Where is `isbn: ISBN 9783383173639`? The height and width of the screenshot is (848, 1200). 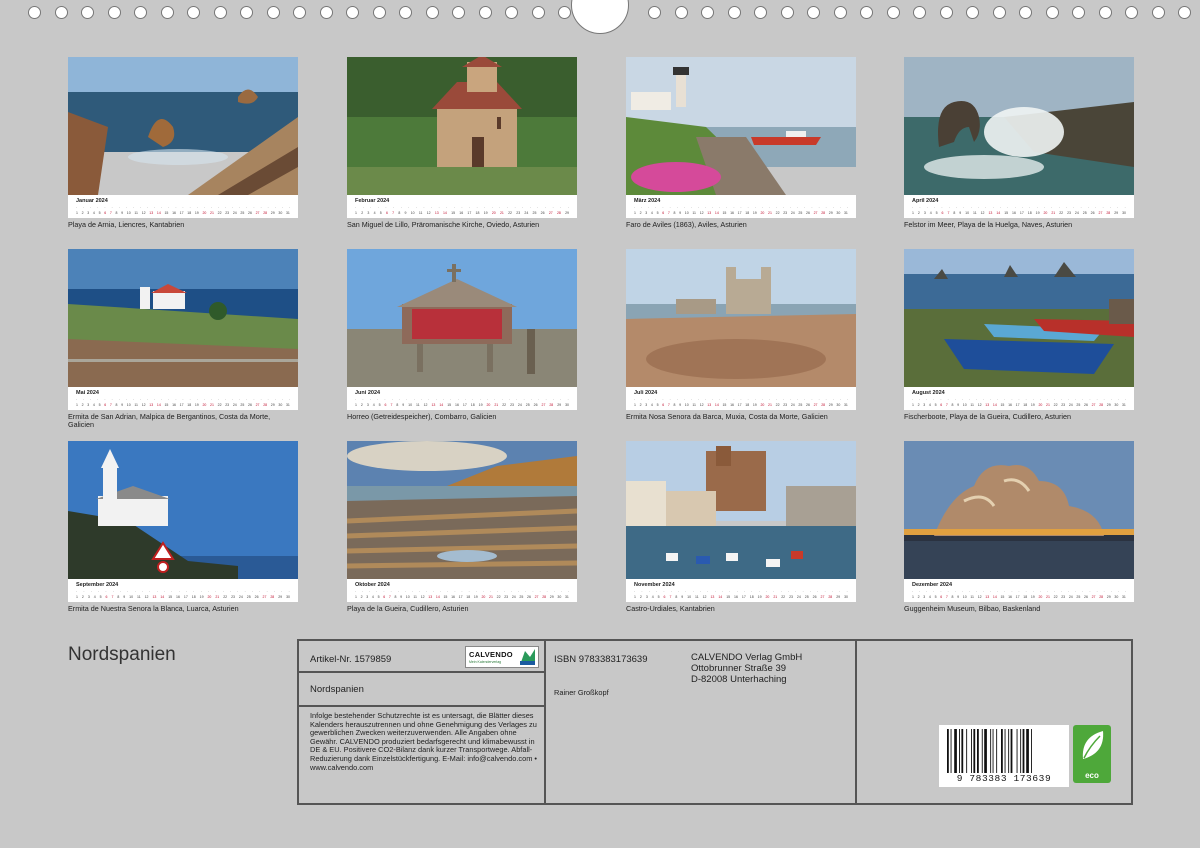 isbn: ISBN 9783383173639 is located at coordinates (601, 659).